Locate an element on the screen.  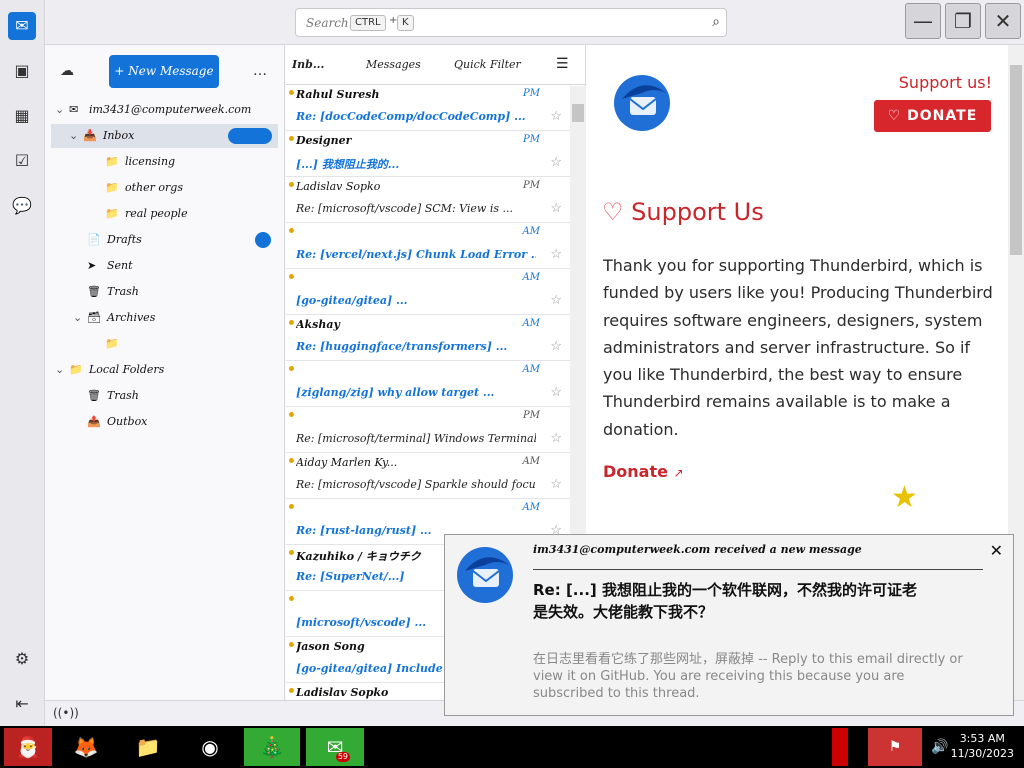
message-row: AM [ziglang/zig] why allow target ... ☆ is located at coordinates (428, 384).